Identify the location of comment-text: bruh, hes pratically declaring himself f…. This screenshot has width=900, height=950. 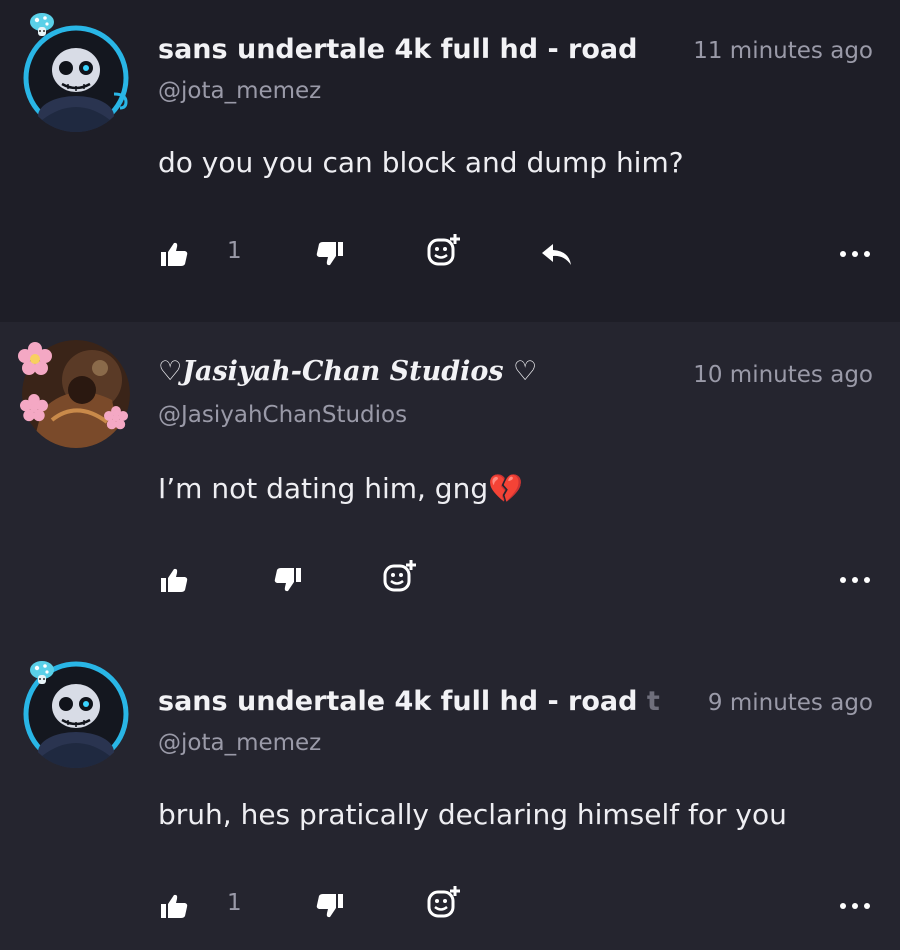
(472, 814).